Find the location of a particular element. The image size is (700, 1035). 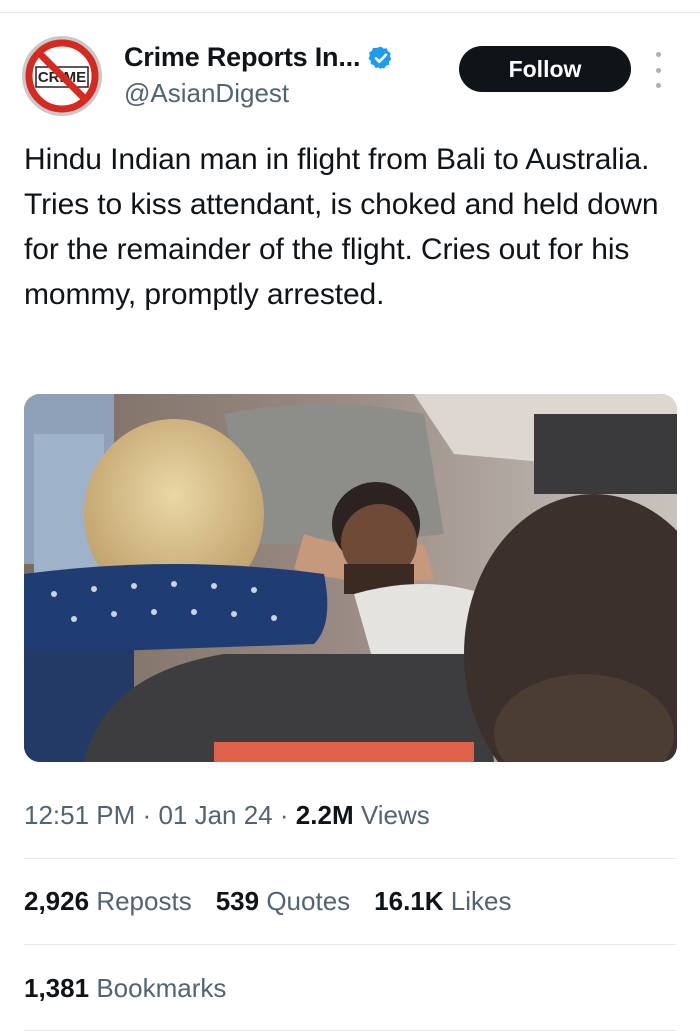

tweet-date: 01 Jan 24 is located at coordinates (215, 815).